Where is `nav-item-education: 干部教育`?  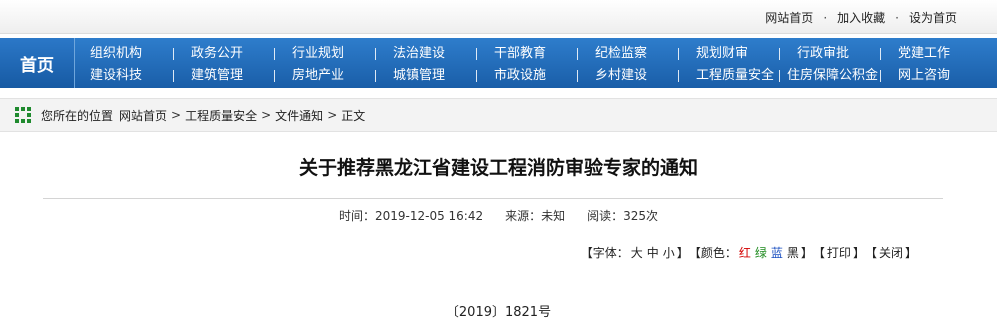 nav-item-education: 干部教育 is located at coordinates (520, 54).